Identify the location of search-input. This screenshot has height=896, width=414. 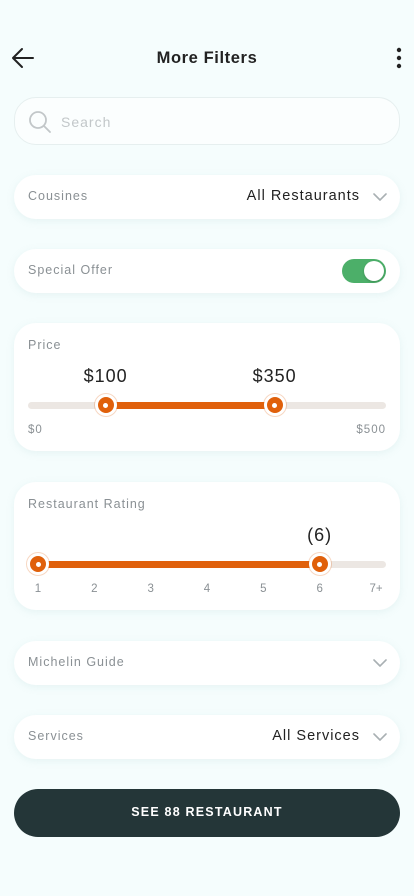
(221, 122).